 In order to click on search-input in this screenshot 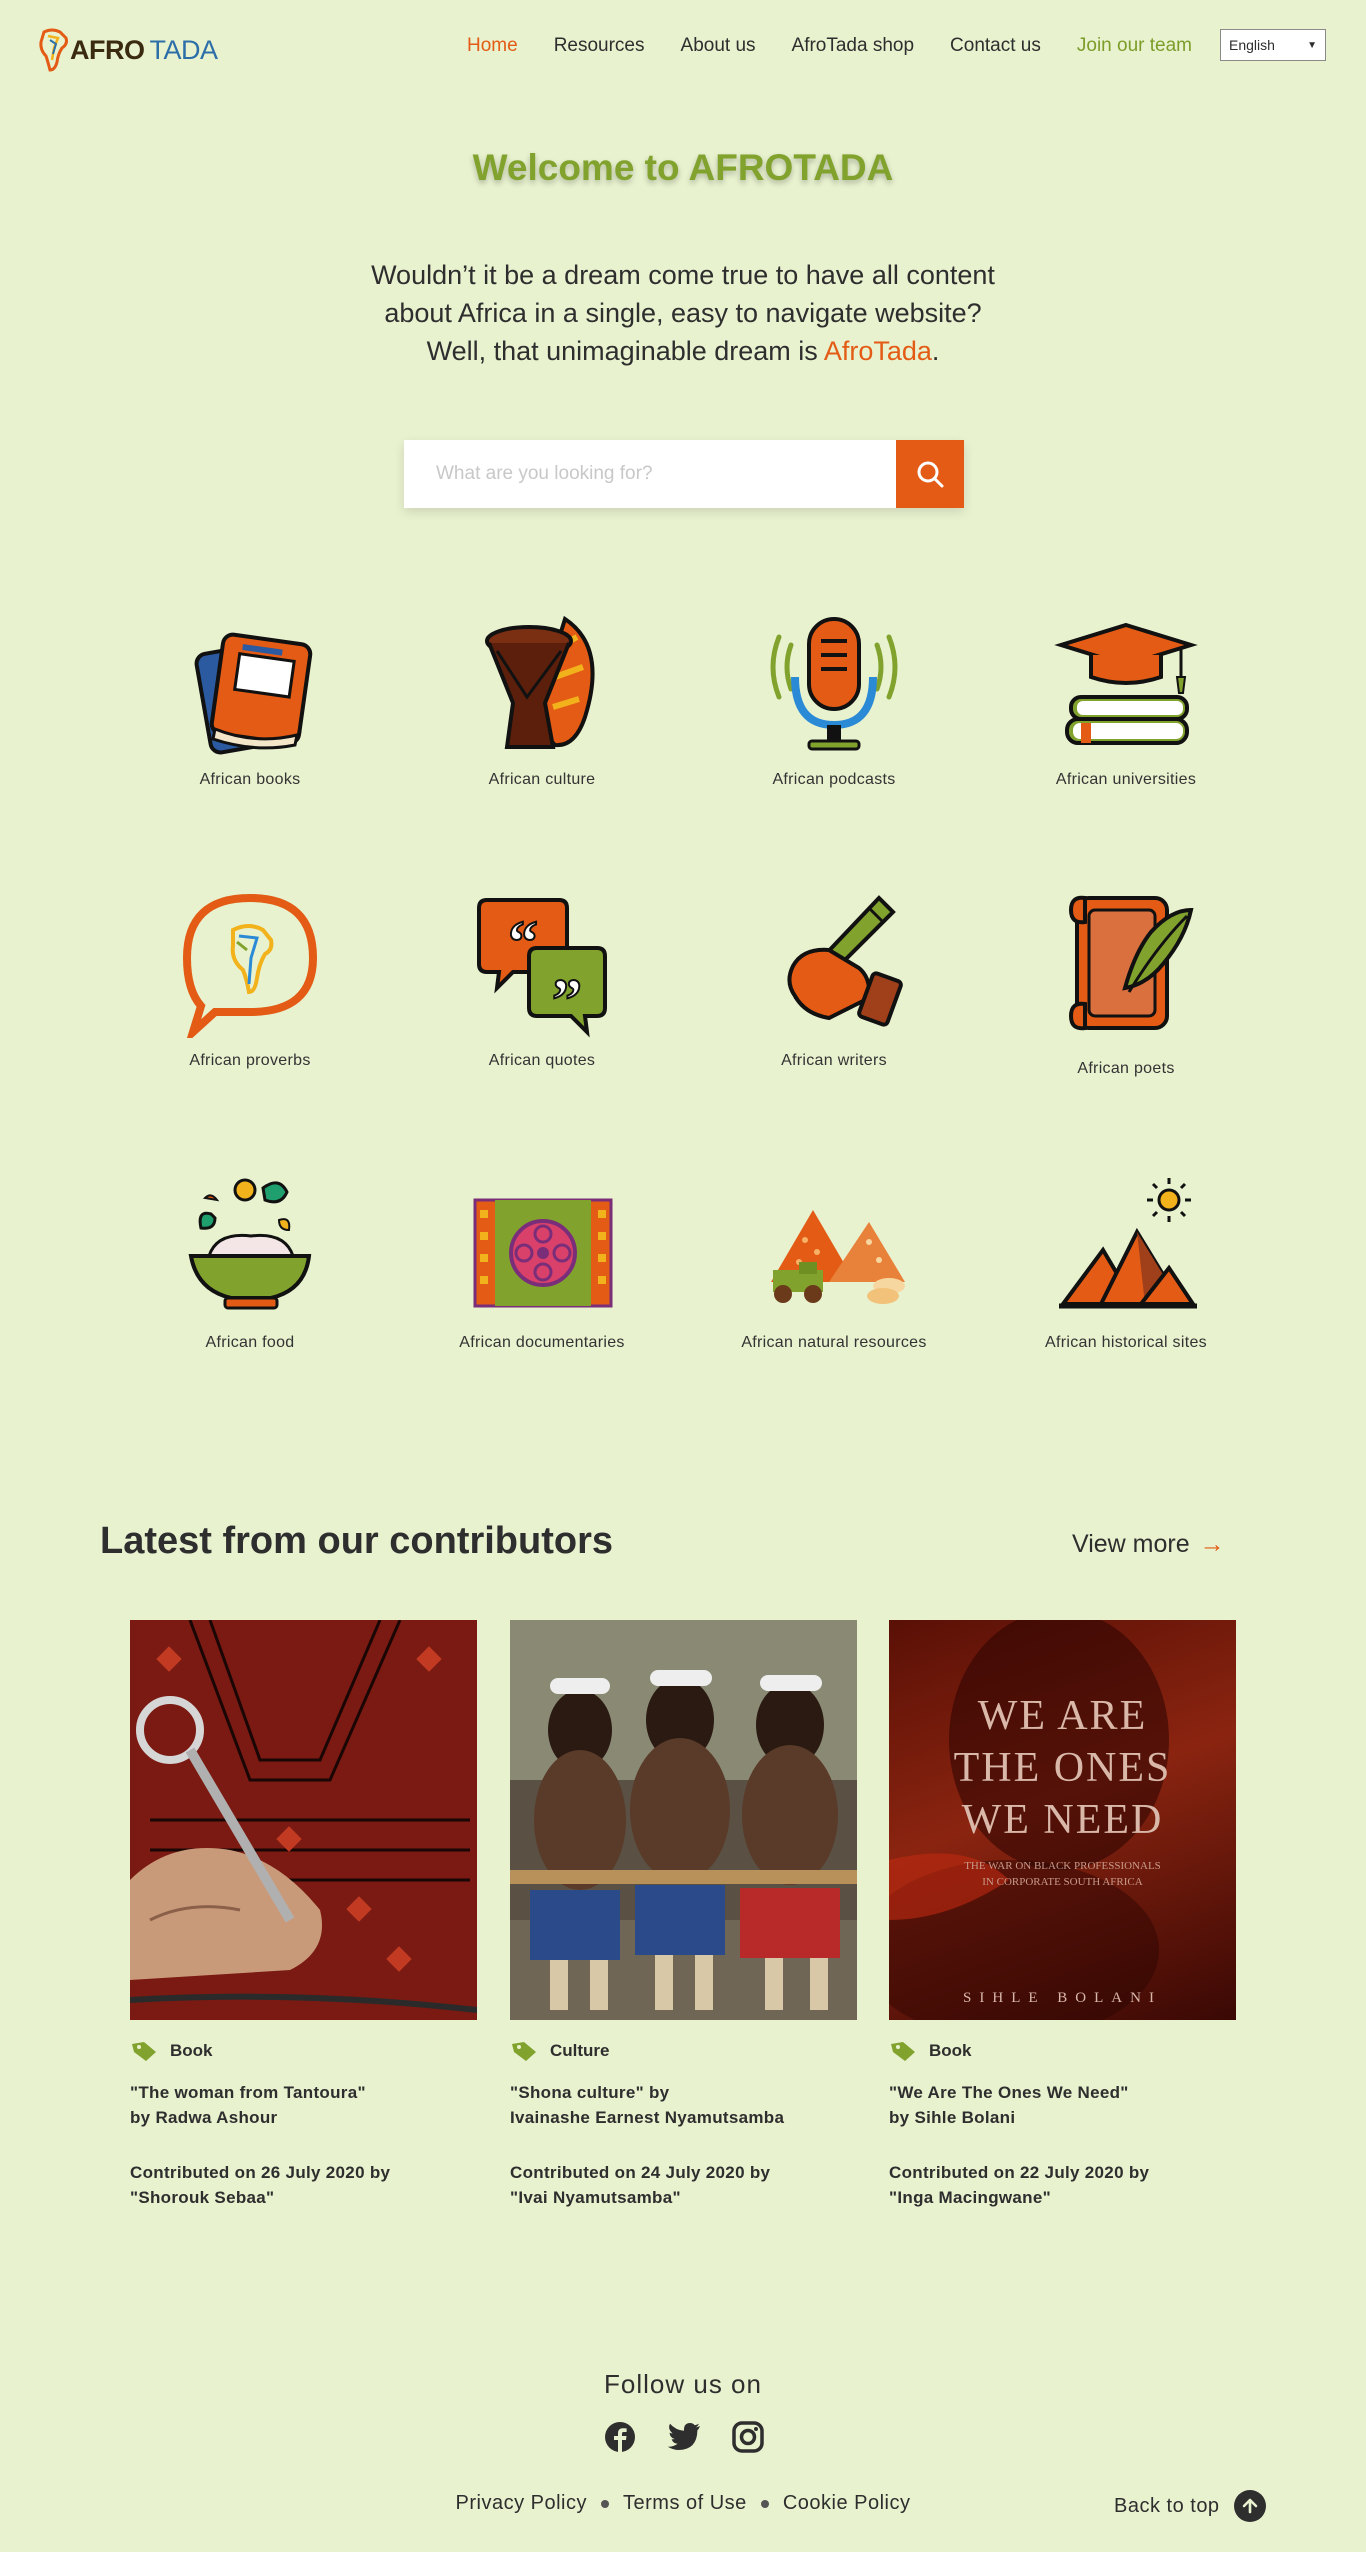, I will do `click(650, 474)`.